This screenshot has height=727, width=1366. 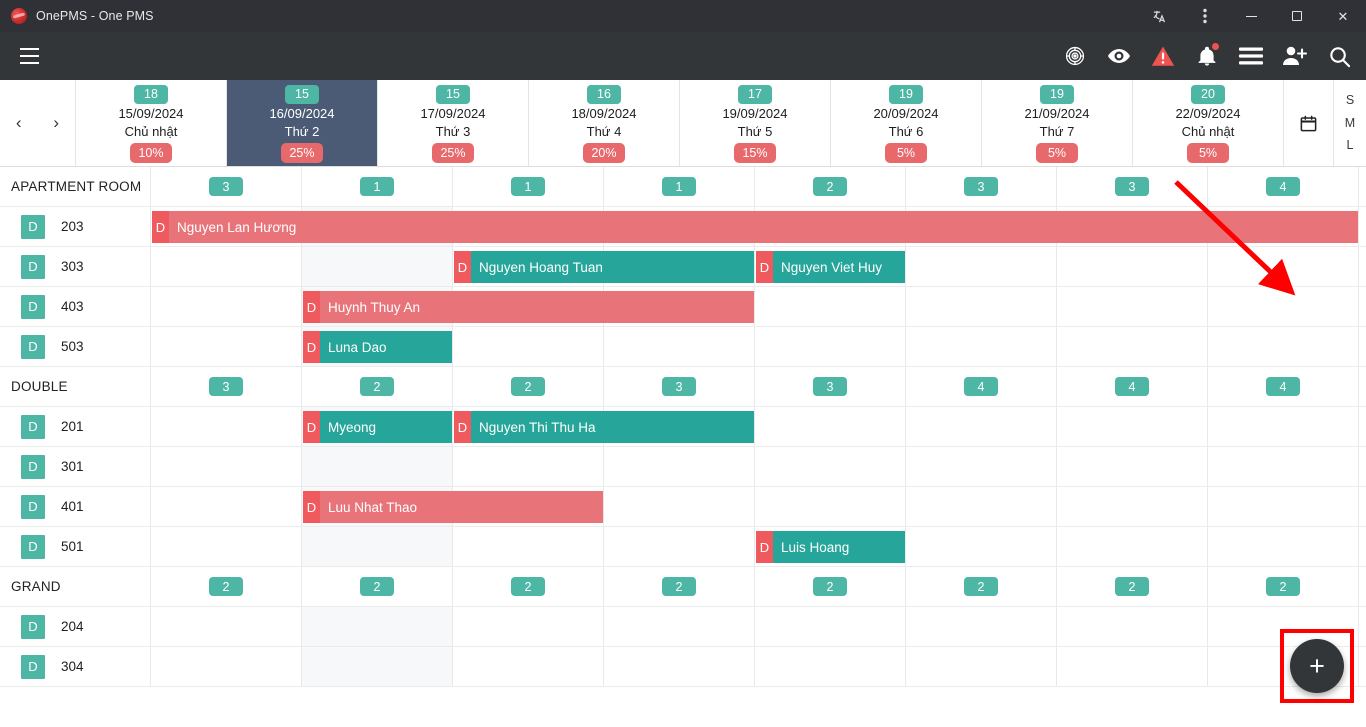 What do you see at coordinates (19, 123) in the screenshot?
I see `prev-period-button: ‹` at bounding box center [19, 123].